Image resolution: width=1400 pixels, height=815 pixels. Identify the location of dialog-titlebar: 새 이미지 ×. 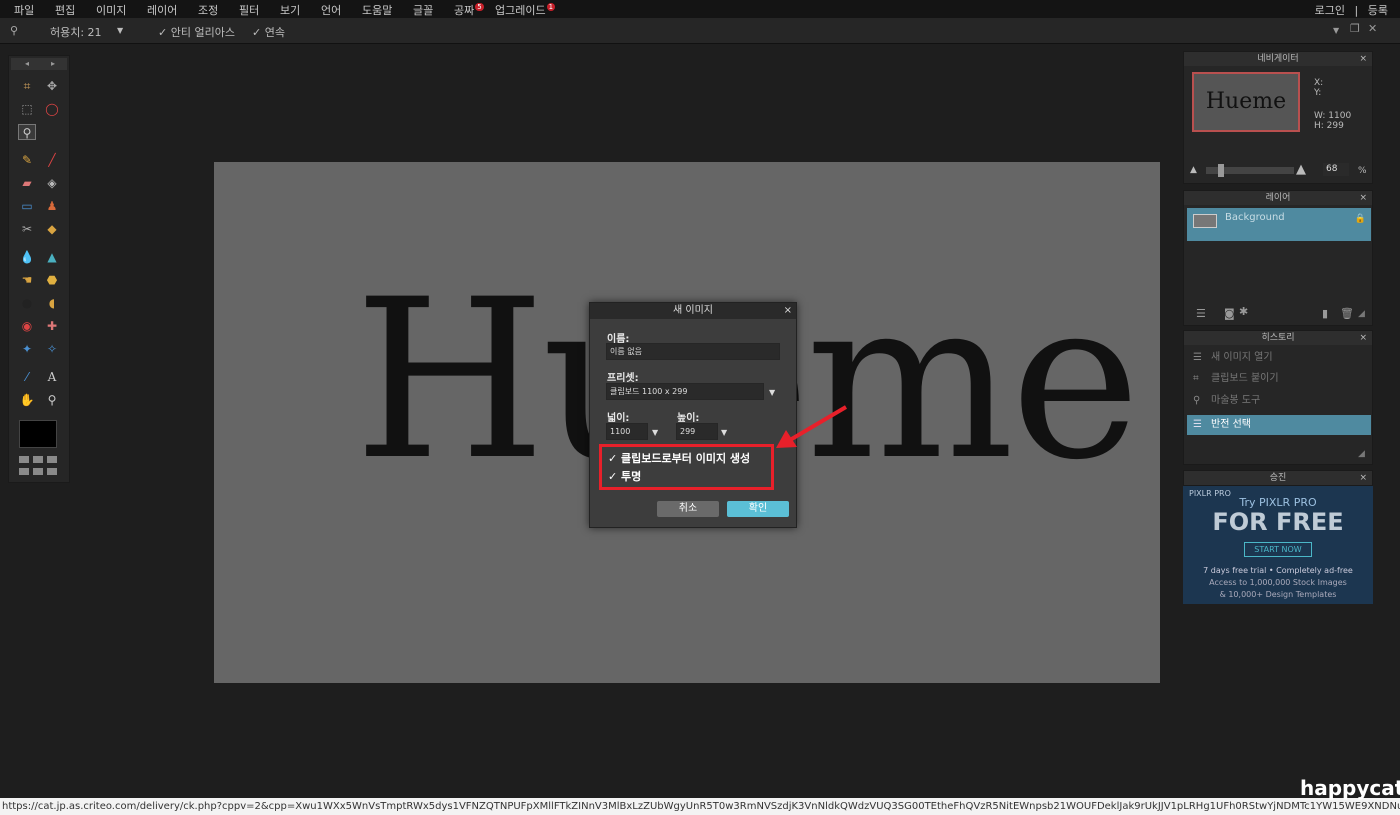
(693, 311).